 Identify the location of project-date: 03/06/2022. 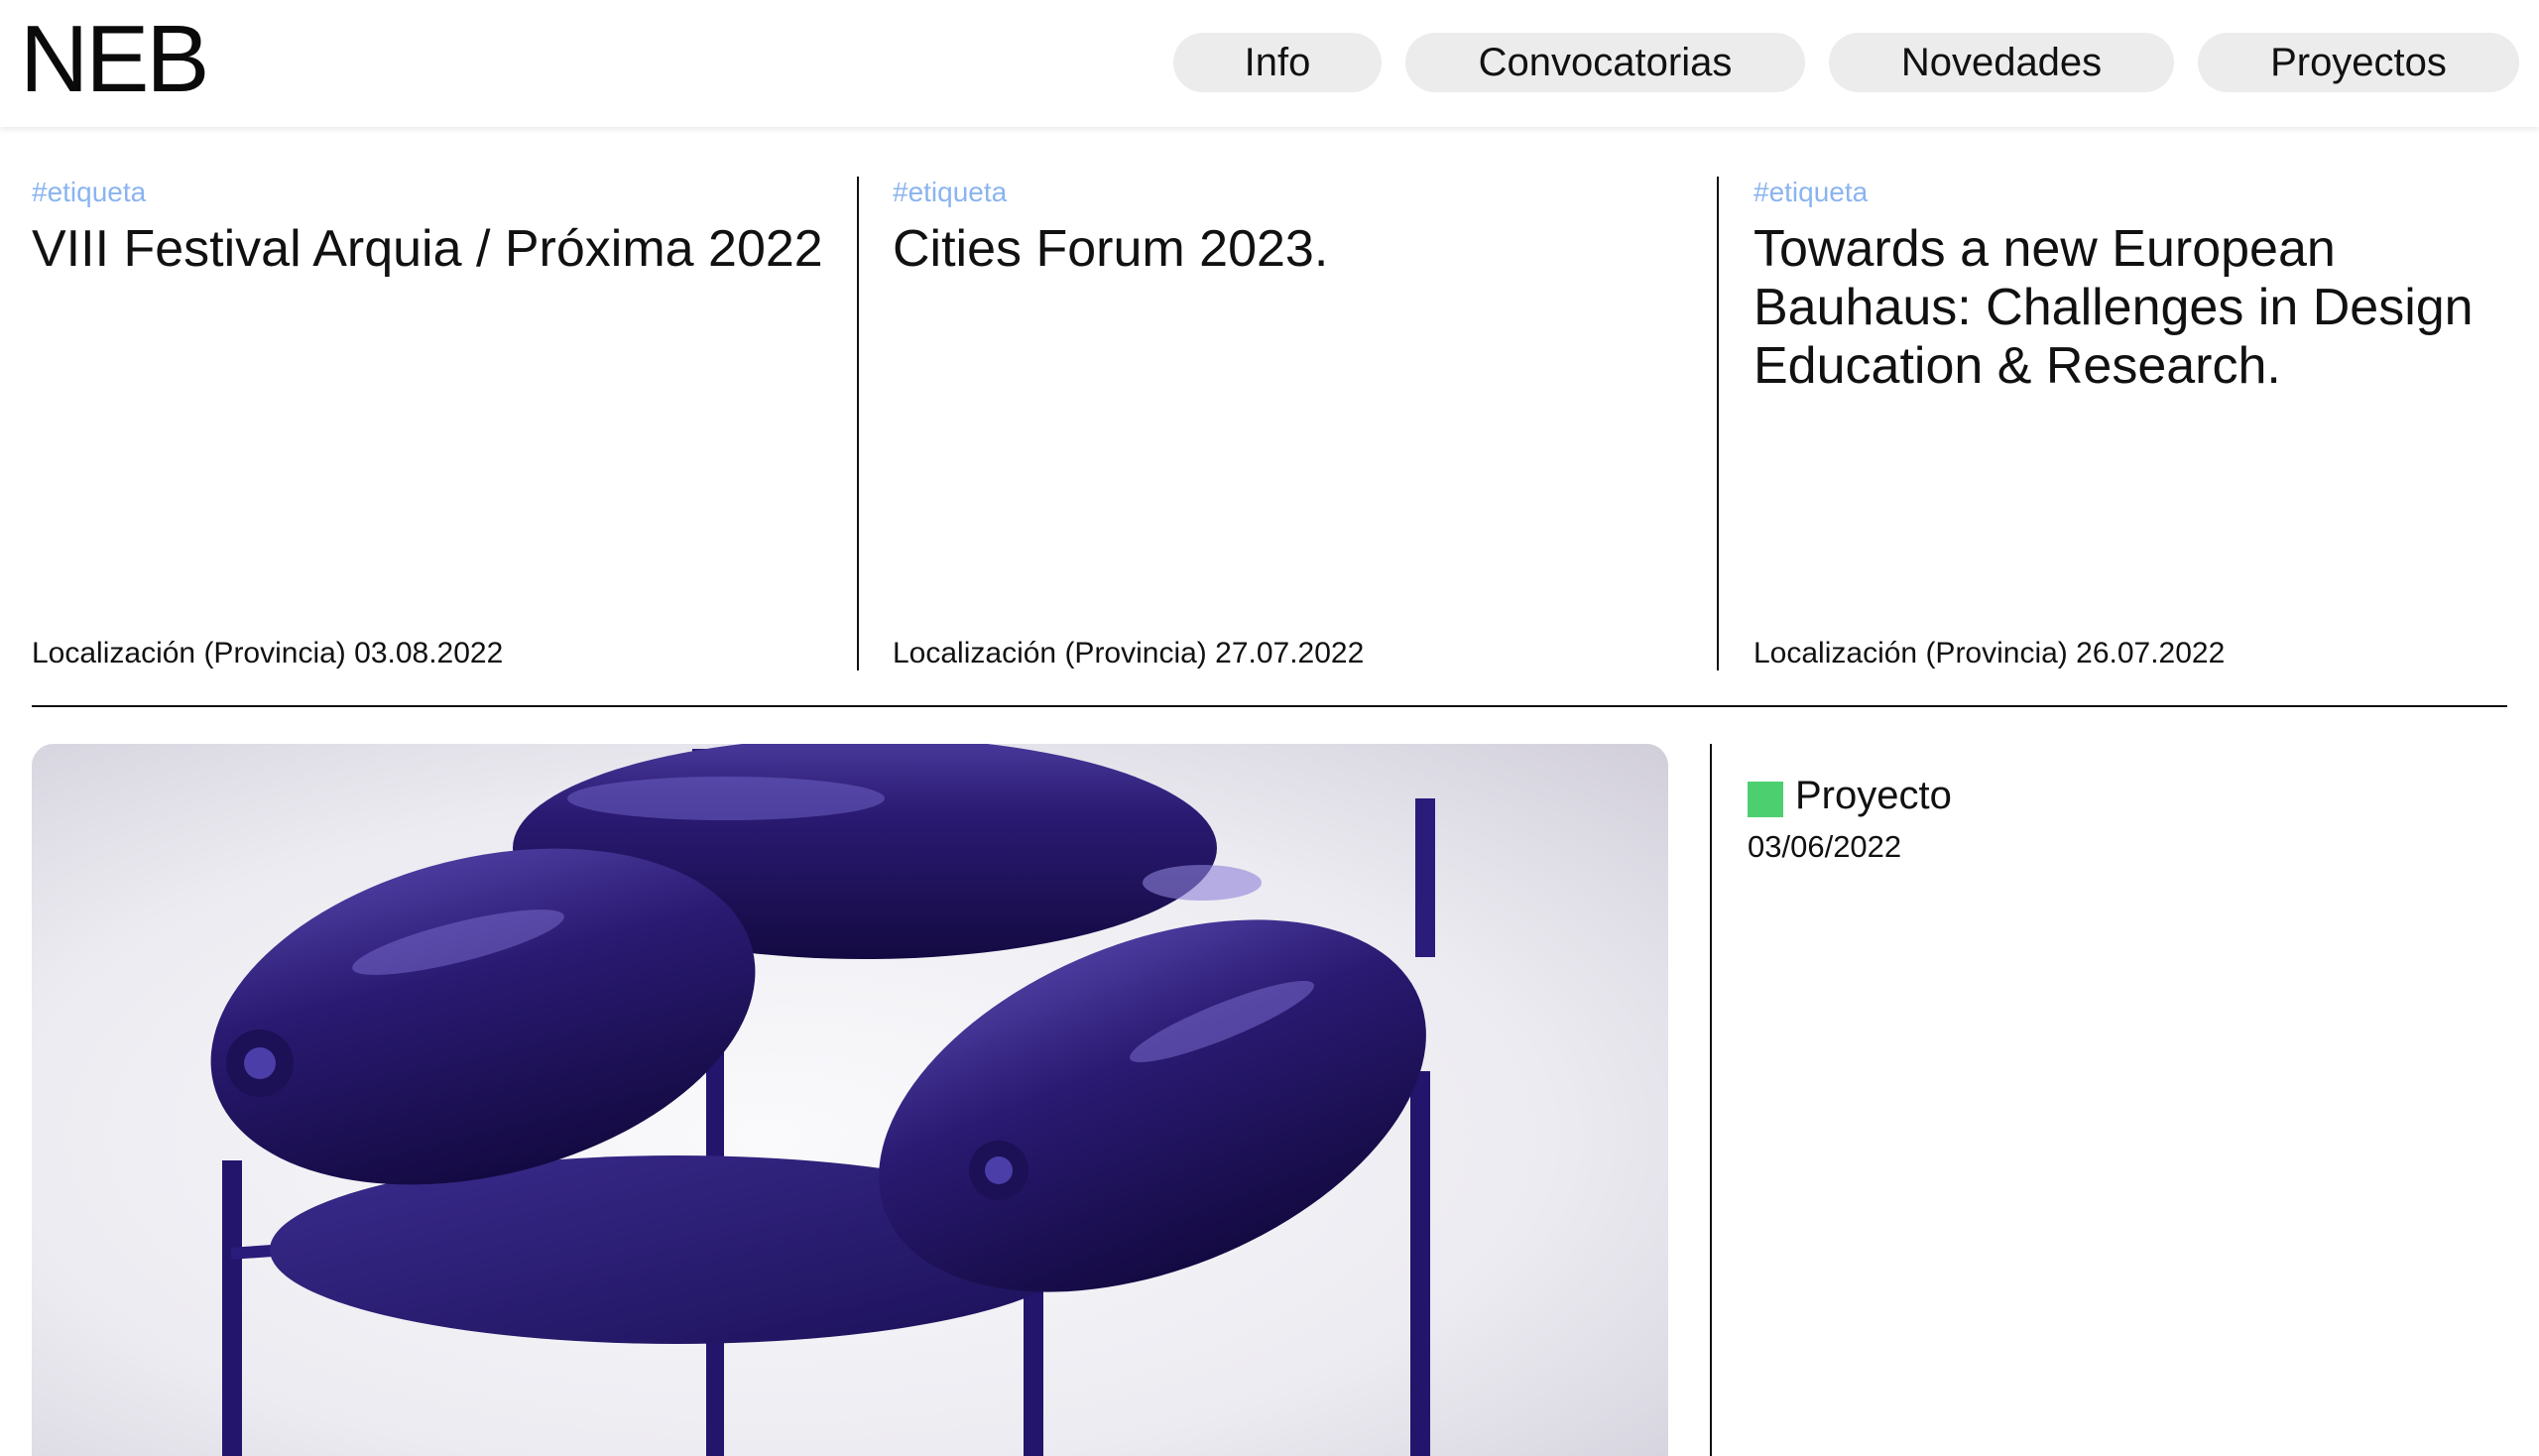
(1825, 846).